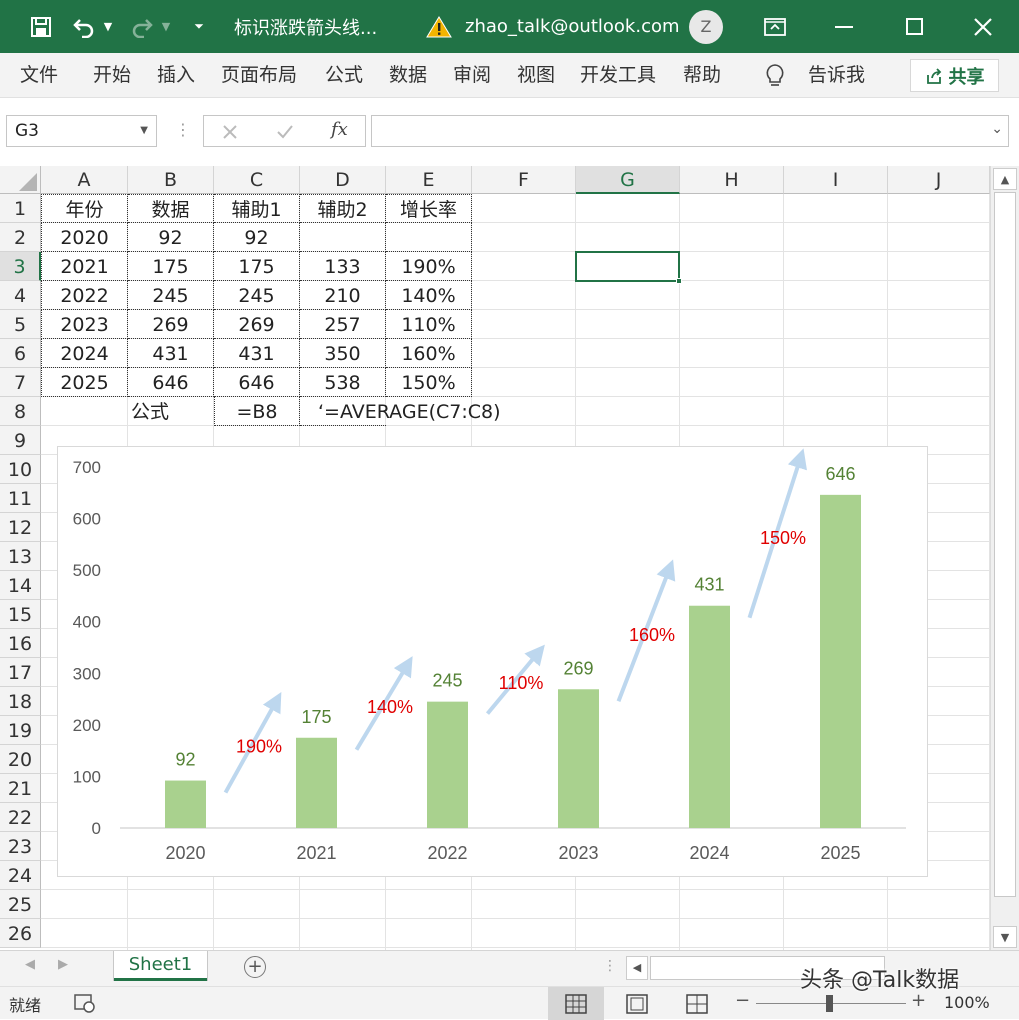  What do you see at coordinates (775, 75) in the screenshot?
I see `lightbulb-icon` at bounding box center [775, 75].